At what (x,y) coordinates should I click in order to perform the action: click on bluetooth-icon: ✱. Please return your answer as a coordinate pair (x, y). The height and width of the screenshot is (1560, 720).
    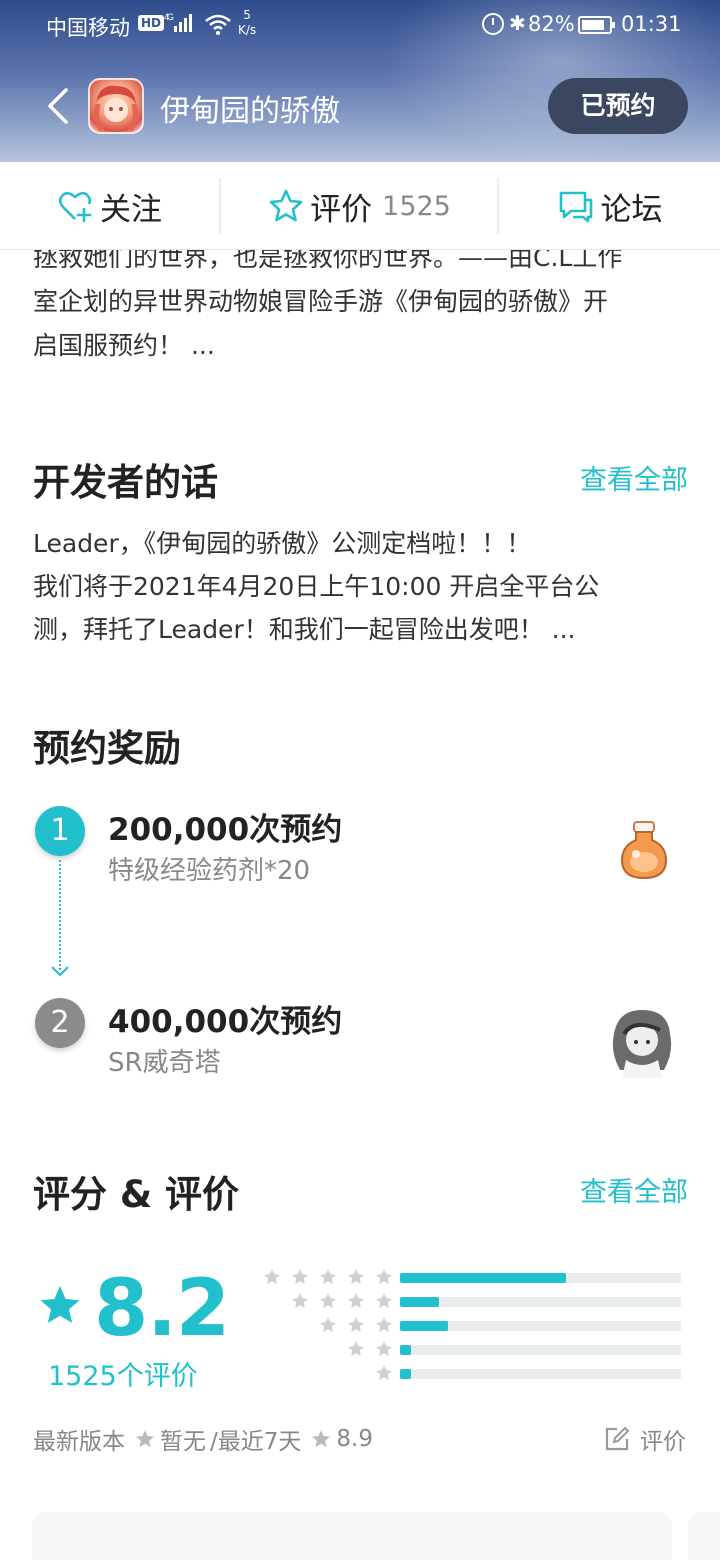
    Looking at the image, I should click on (517, 23).